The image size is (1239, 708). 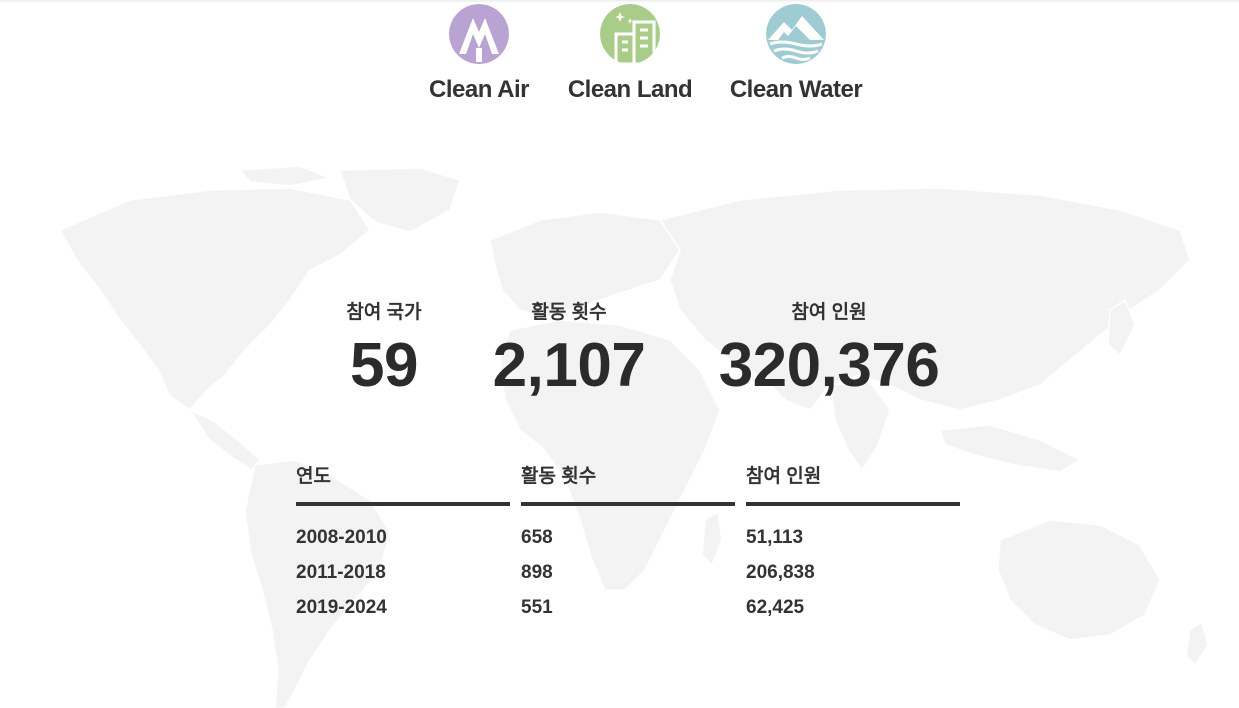 I want to click on stat-countries: 참여 국가 59, so click(x=384, y=350).